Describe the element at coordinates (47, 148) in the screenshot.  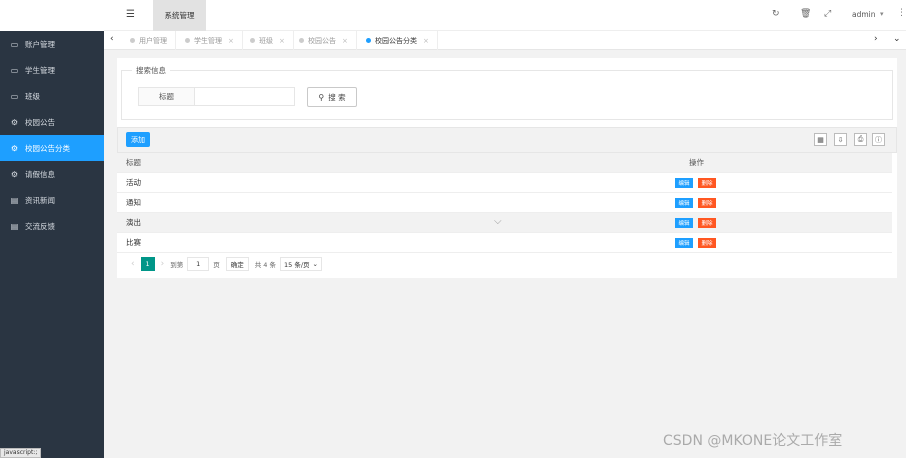
I see `sidebar-item-label: 校园公告分类` at that location.